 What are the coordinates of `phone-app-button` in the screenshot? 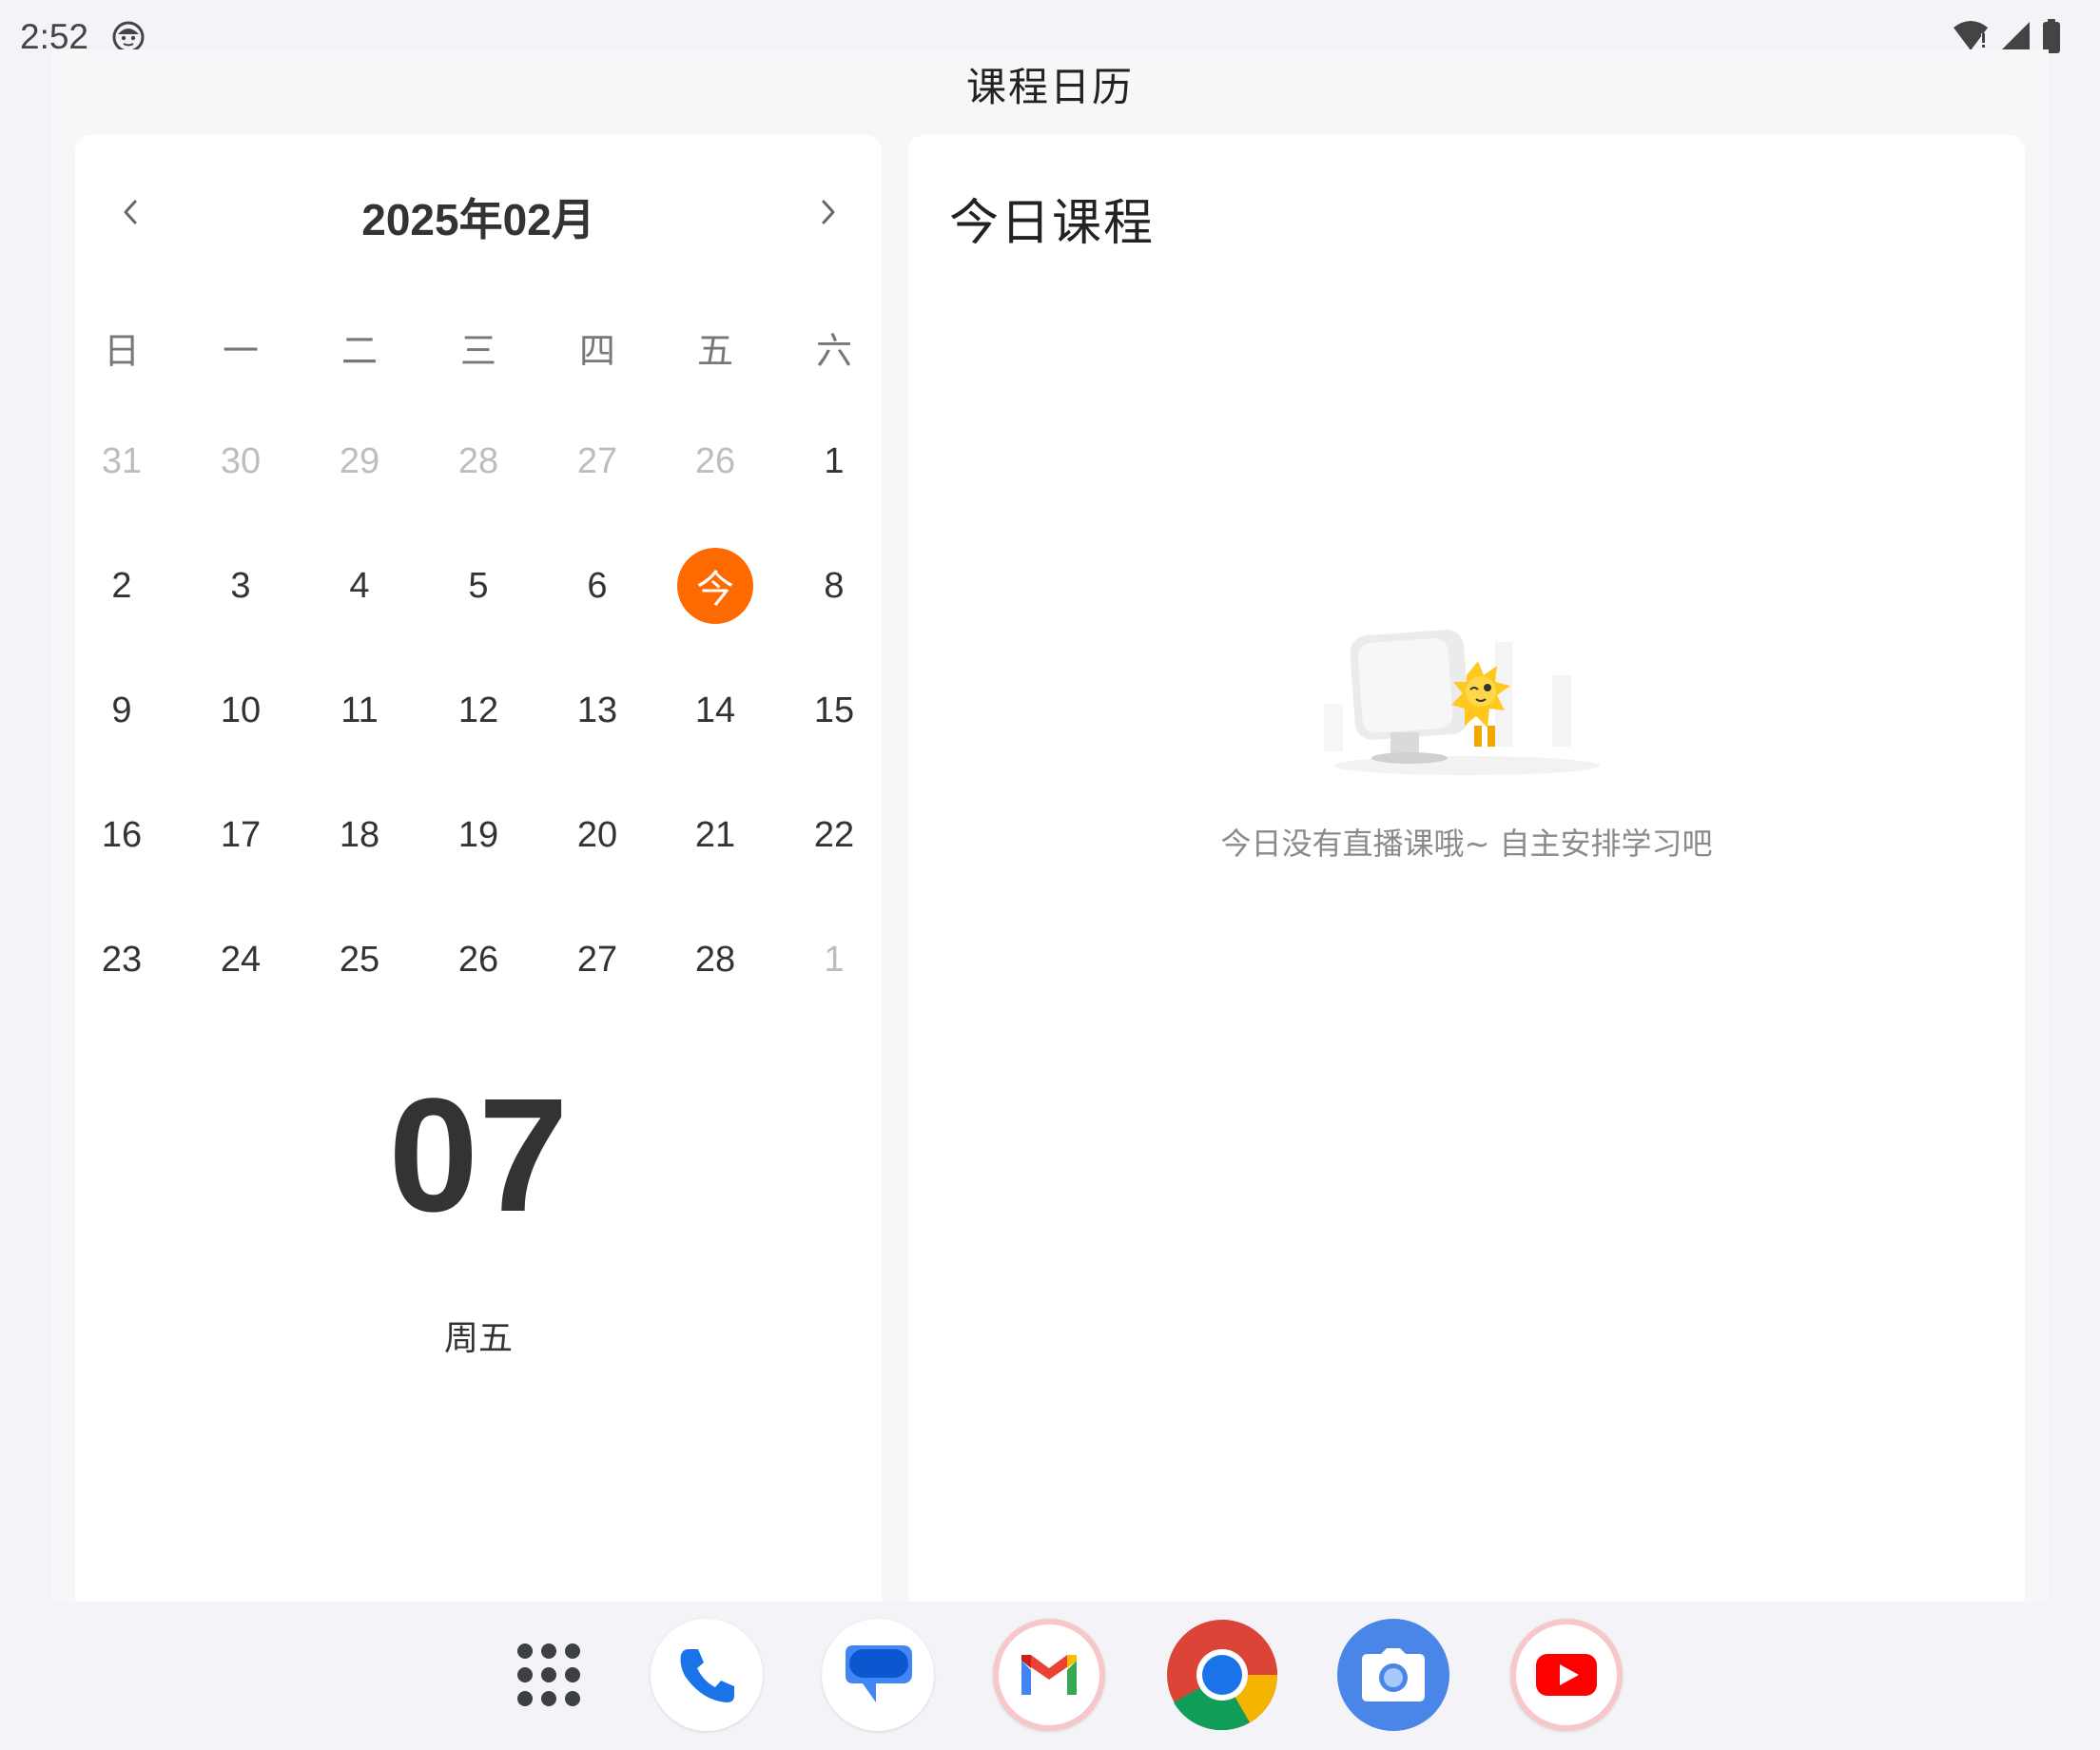 It's located at (707, 1675).